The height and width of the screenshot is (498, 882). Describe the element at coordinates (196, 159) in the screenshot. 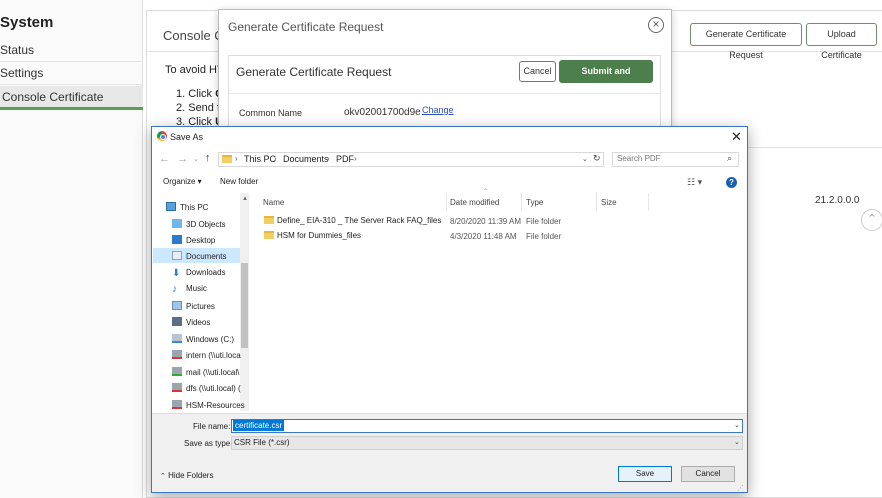

I see `recent-locations-icon: ⌄` at that location.